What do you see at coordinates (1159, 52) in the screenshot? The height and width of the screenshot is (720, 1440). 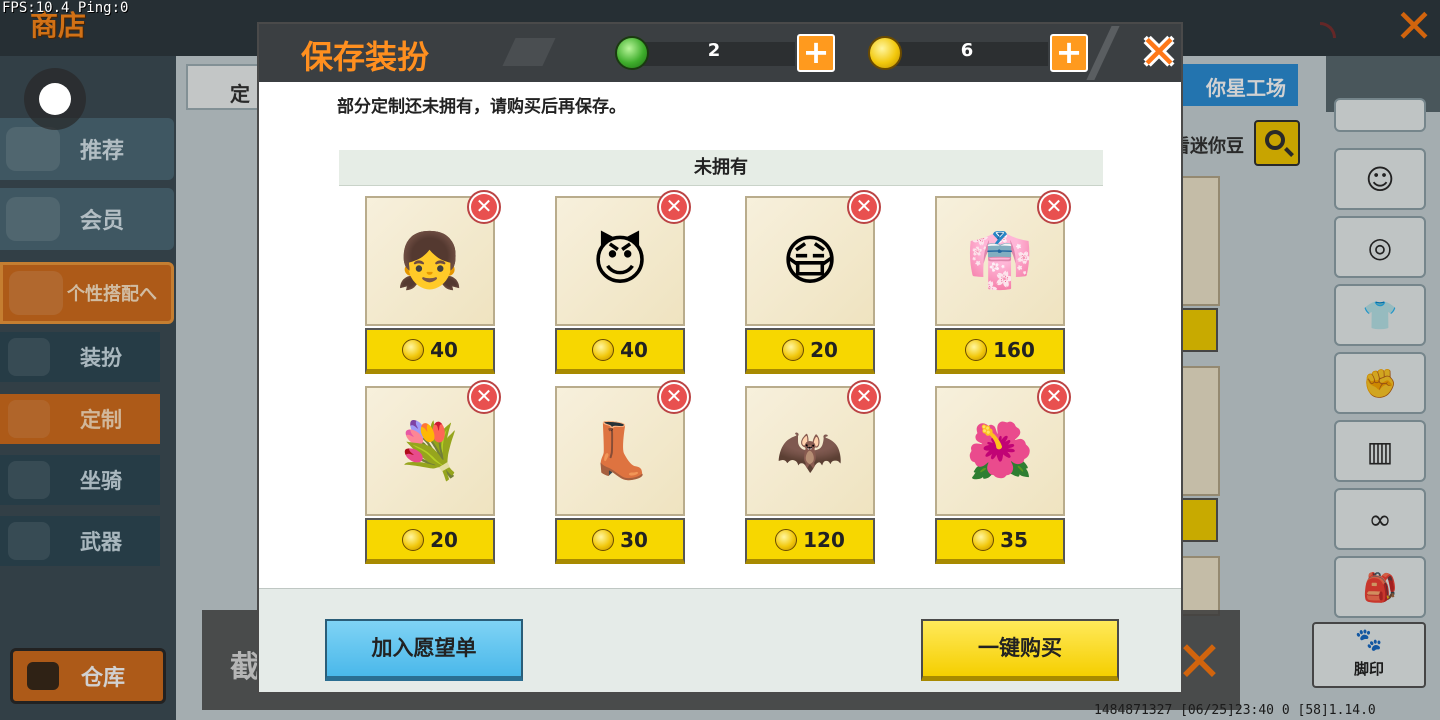 I see `dialog-close-button: ✕` at bounding box center [1159, 52].